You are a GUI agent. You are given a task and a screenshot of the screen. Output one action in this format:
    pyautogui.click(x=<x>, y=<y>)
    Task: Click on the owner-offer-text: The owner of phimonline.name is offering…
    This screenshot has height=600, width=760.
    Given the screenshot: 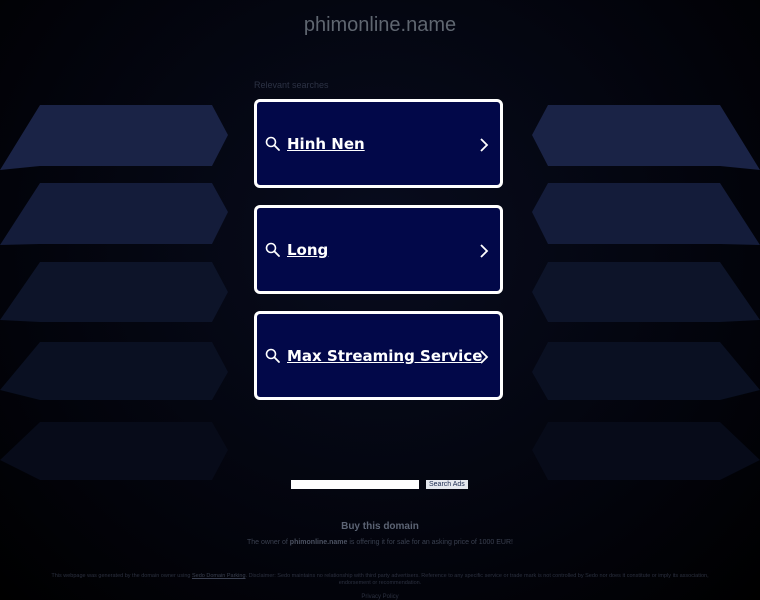 What is the action you would take?
    pyautogui.click(x=380, y=542)
    